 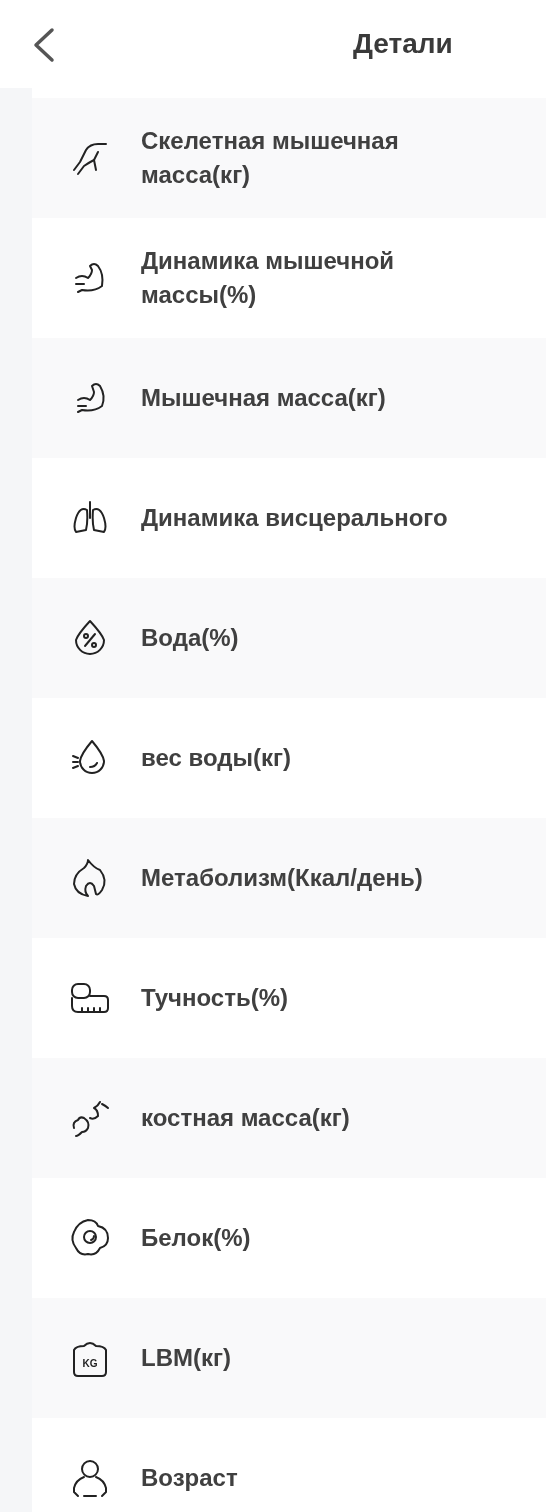 I want to click on metric-row: Скелетная мышечная масса(кг), so click(x=289, y=158).